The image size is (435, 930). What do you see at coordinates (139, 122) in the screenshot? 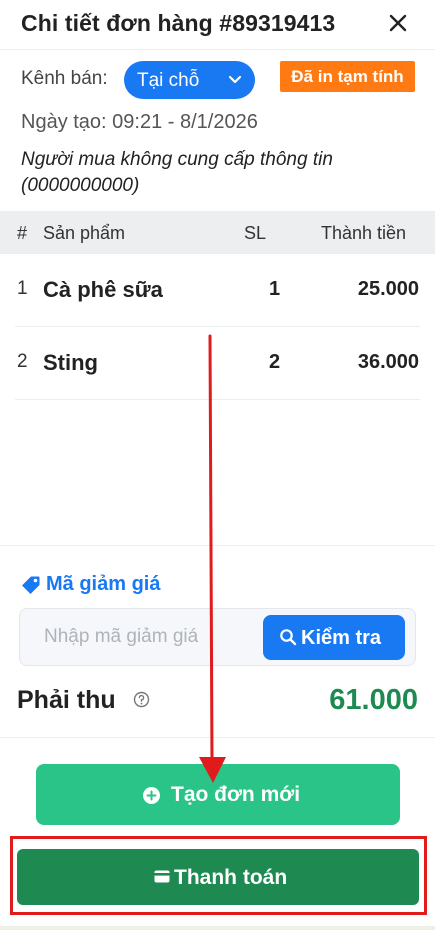
I see `created-date: Ngày tạo: 09:21 - 8/1/2026` at bounding box center [139, 122].